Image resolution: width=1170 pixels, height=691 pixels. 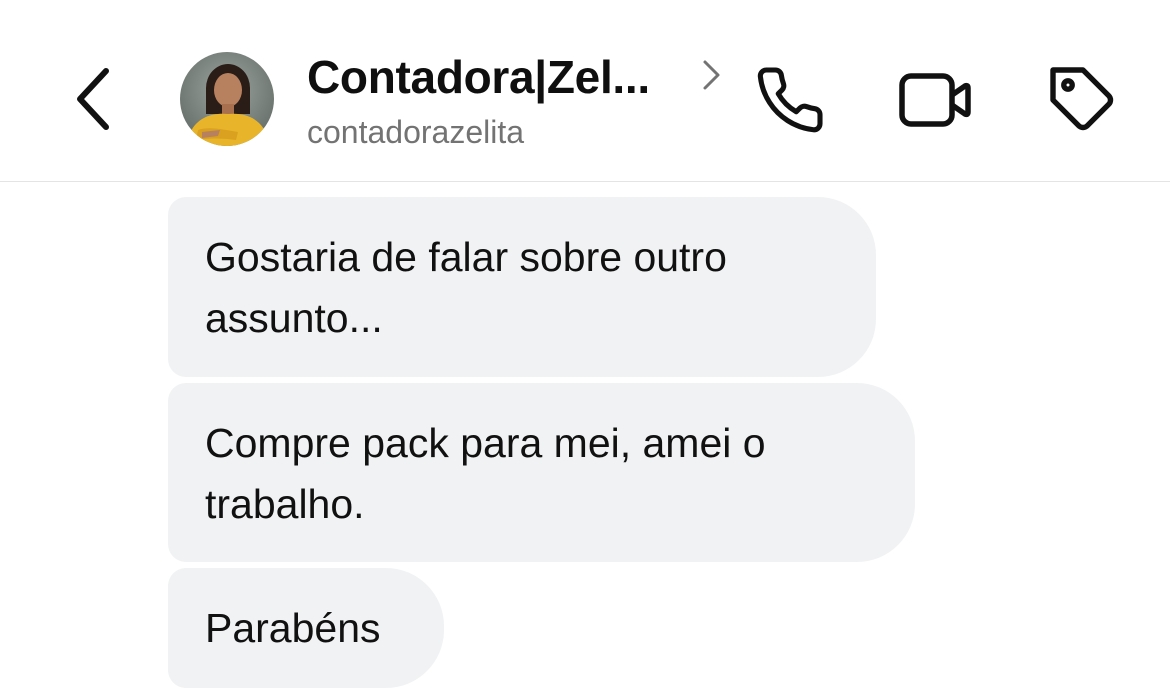 I want to click on phone-icon, so click(x=790, y=100).